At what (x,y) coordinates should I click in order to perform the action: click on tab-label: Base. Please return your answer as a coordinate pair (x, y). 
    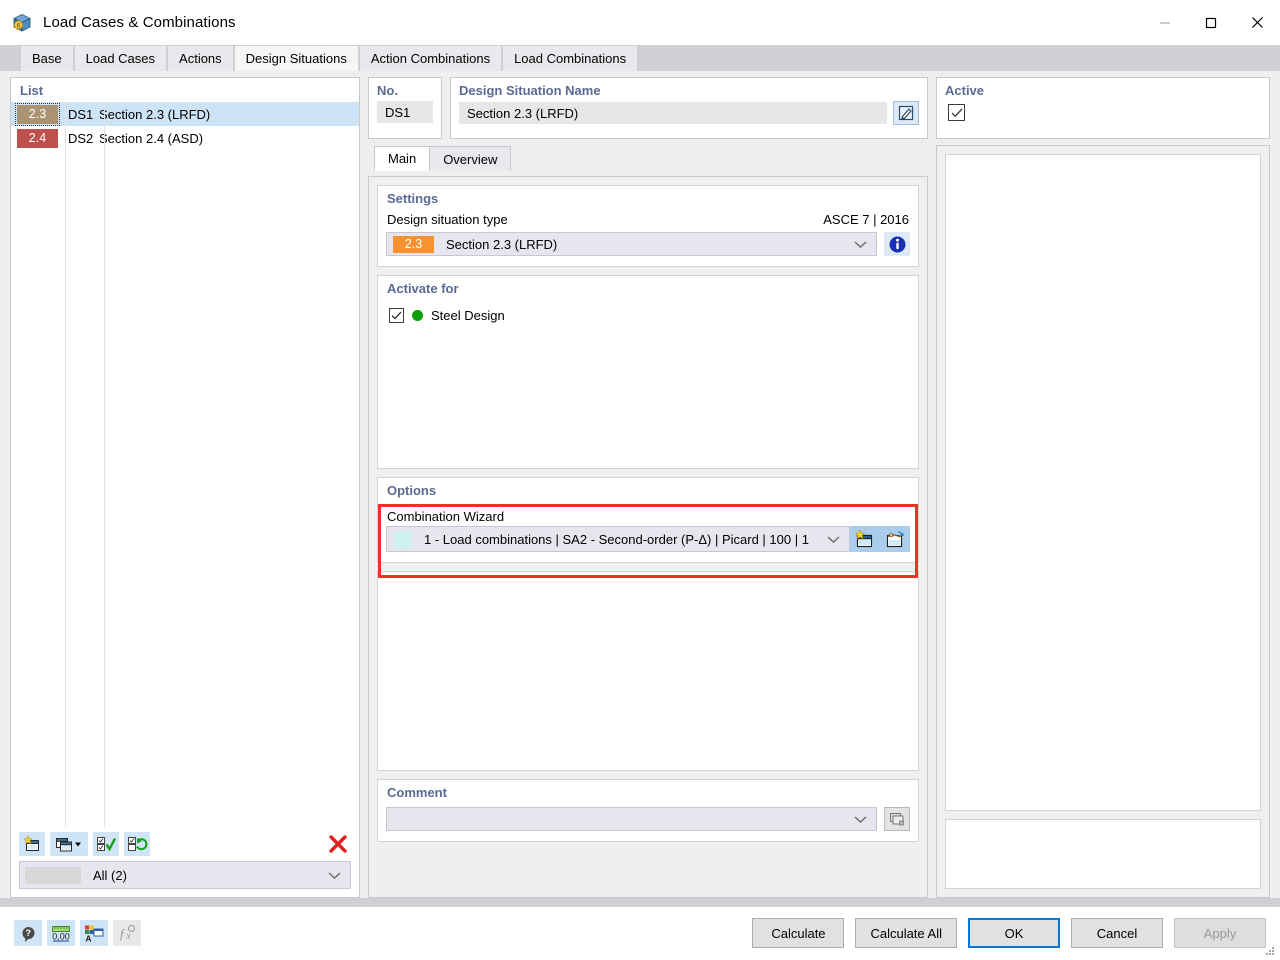
    Looking at the image, I should click on (47, 58).